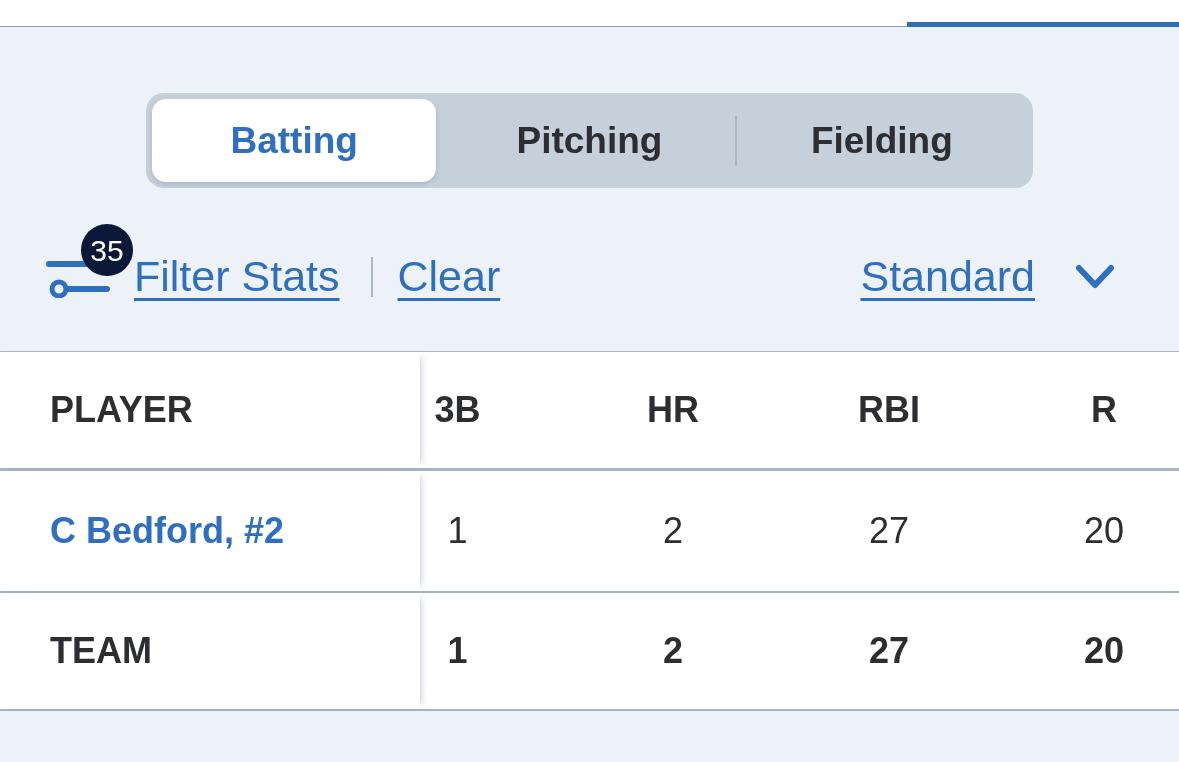  What do you see at coordinates (449, 276) in the screenshot?
I see `clear-link: Clear` at bounding box center [449, 276].